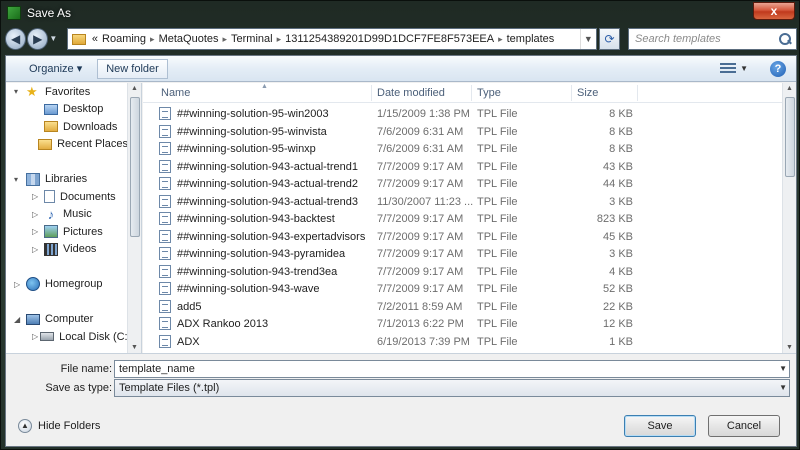  What do you see at coordinates (744, 426) in the screenshot?
I see `cancel-button: Cancel` at bounding box center [744, 426].